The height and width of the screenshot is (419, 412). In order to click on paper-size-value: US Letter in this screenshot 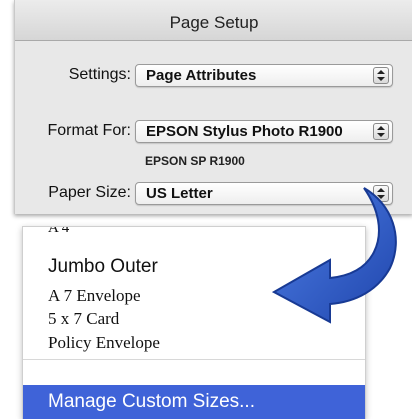, I will do `click(179, 193)`.